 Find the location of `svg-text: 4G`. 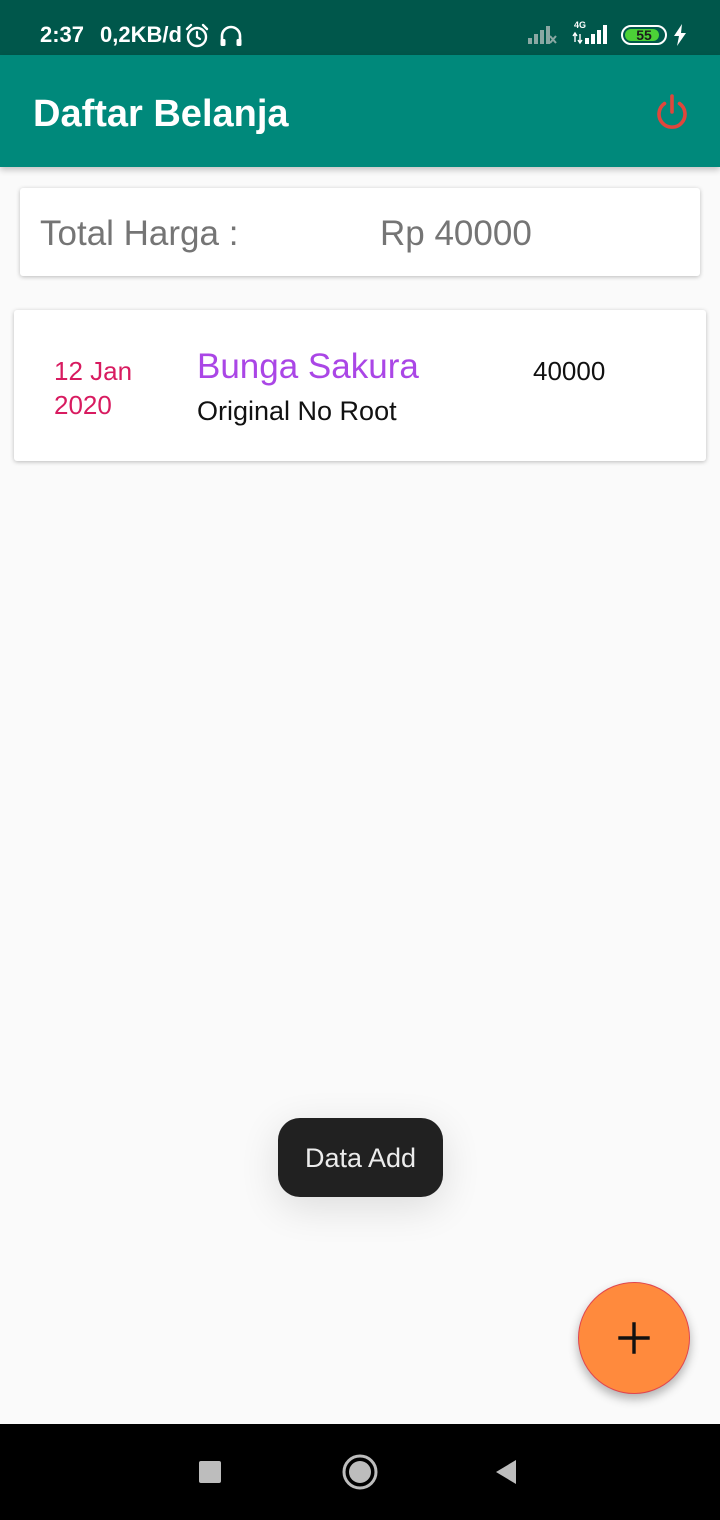

svg-text: 4G is located at coordinates (580, 25).